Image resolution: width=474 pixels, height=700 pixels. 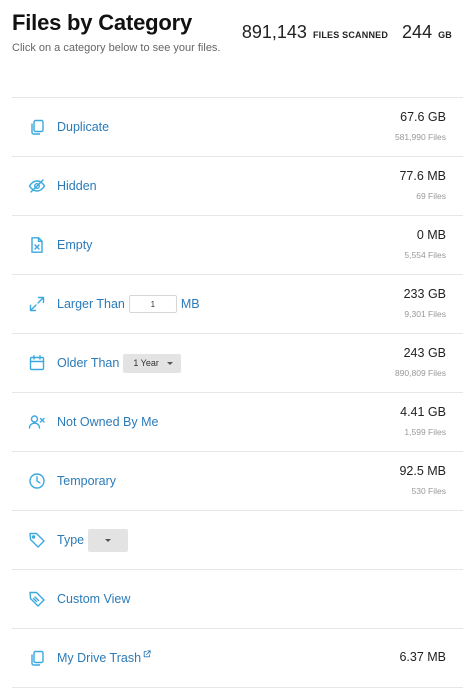 I want to click on category-count: 1,599 Files, so click(x=425, y=432).